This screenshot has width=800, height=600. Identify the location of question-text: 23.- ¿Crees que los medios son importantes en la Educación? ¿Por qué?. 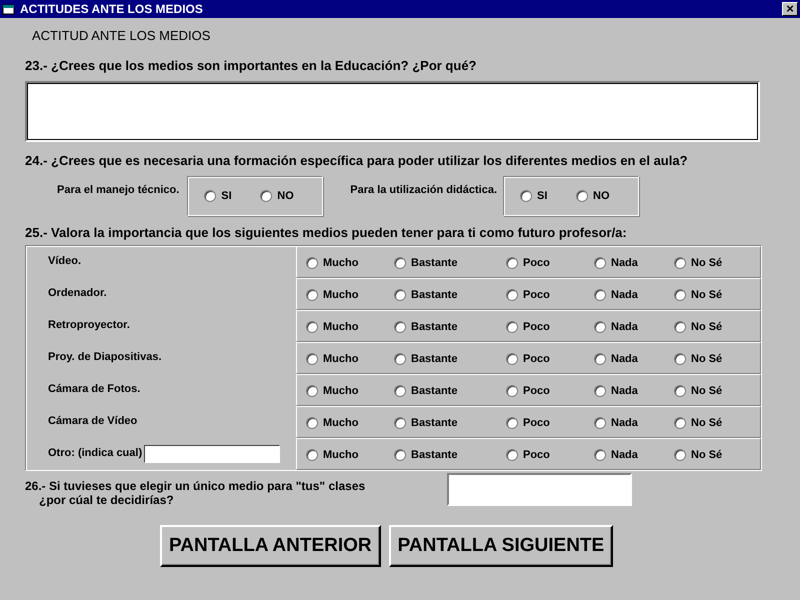
(250, 65).